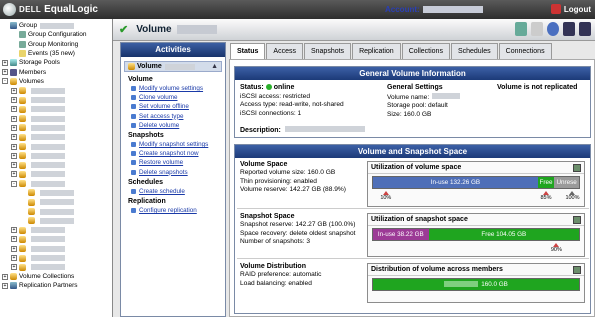  I want to click on activity-link: Create snapshot now, so click(176, 153).